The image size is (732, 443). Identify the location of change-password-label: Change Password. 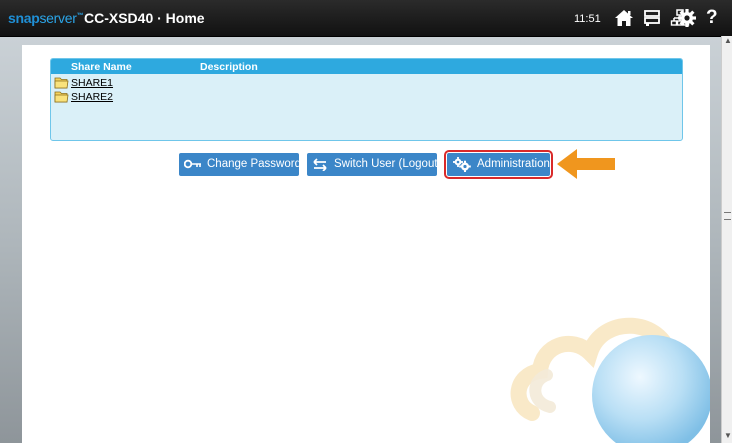
(254, 164).